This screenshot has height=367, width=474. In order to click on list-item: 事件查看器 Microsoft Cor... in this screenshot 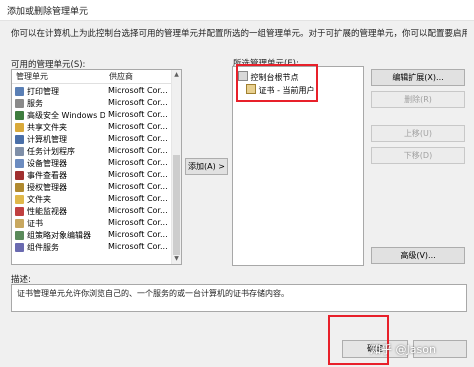, I will do `click(91, 176)`.